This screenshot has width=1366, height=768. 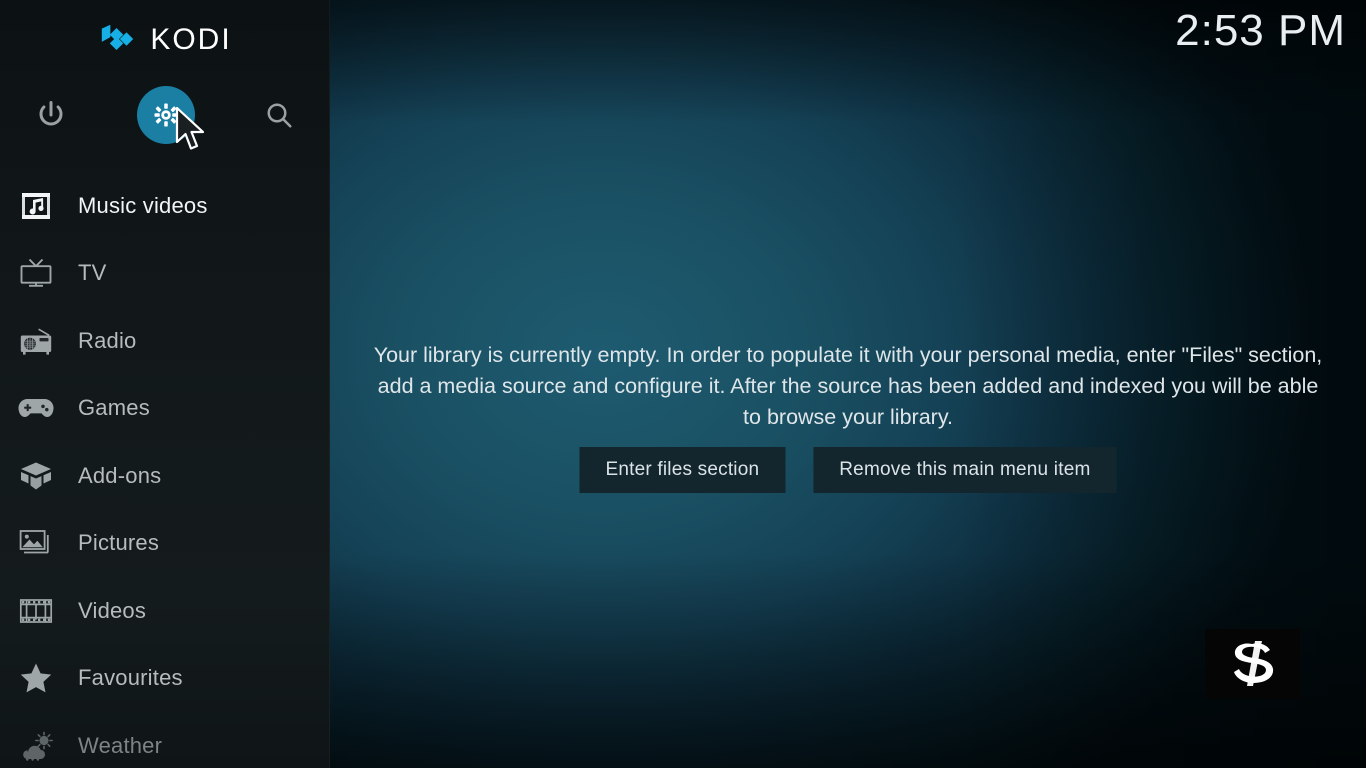 I want to click on games-icon, so click(x=36, y=408).